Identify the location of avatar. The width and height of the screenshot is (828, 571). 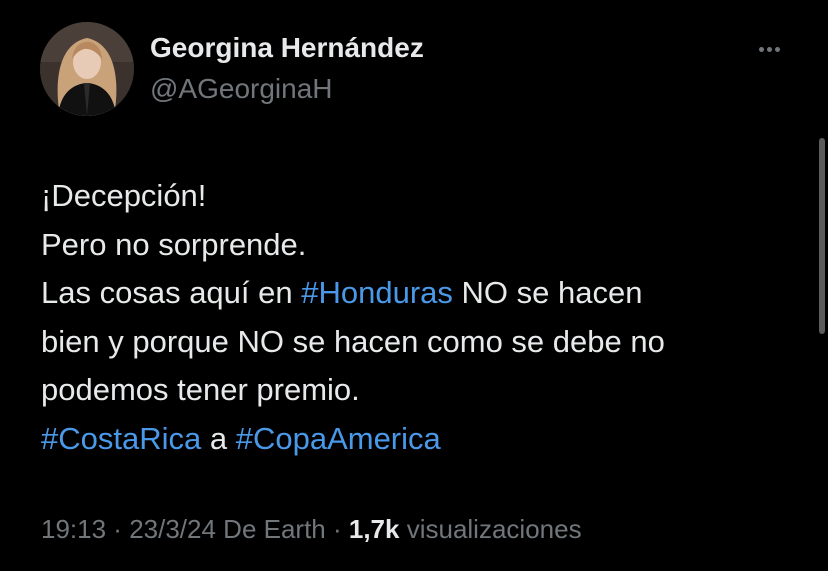
(87, 69).